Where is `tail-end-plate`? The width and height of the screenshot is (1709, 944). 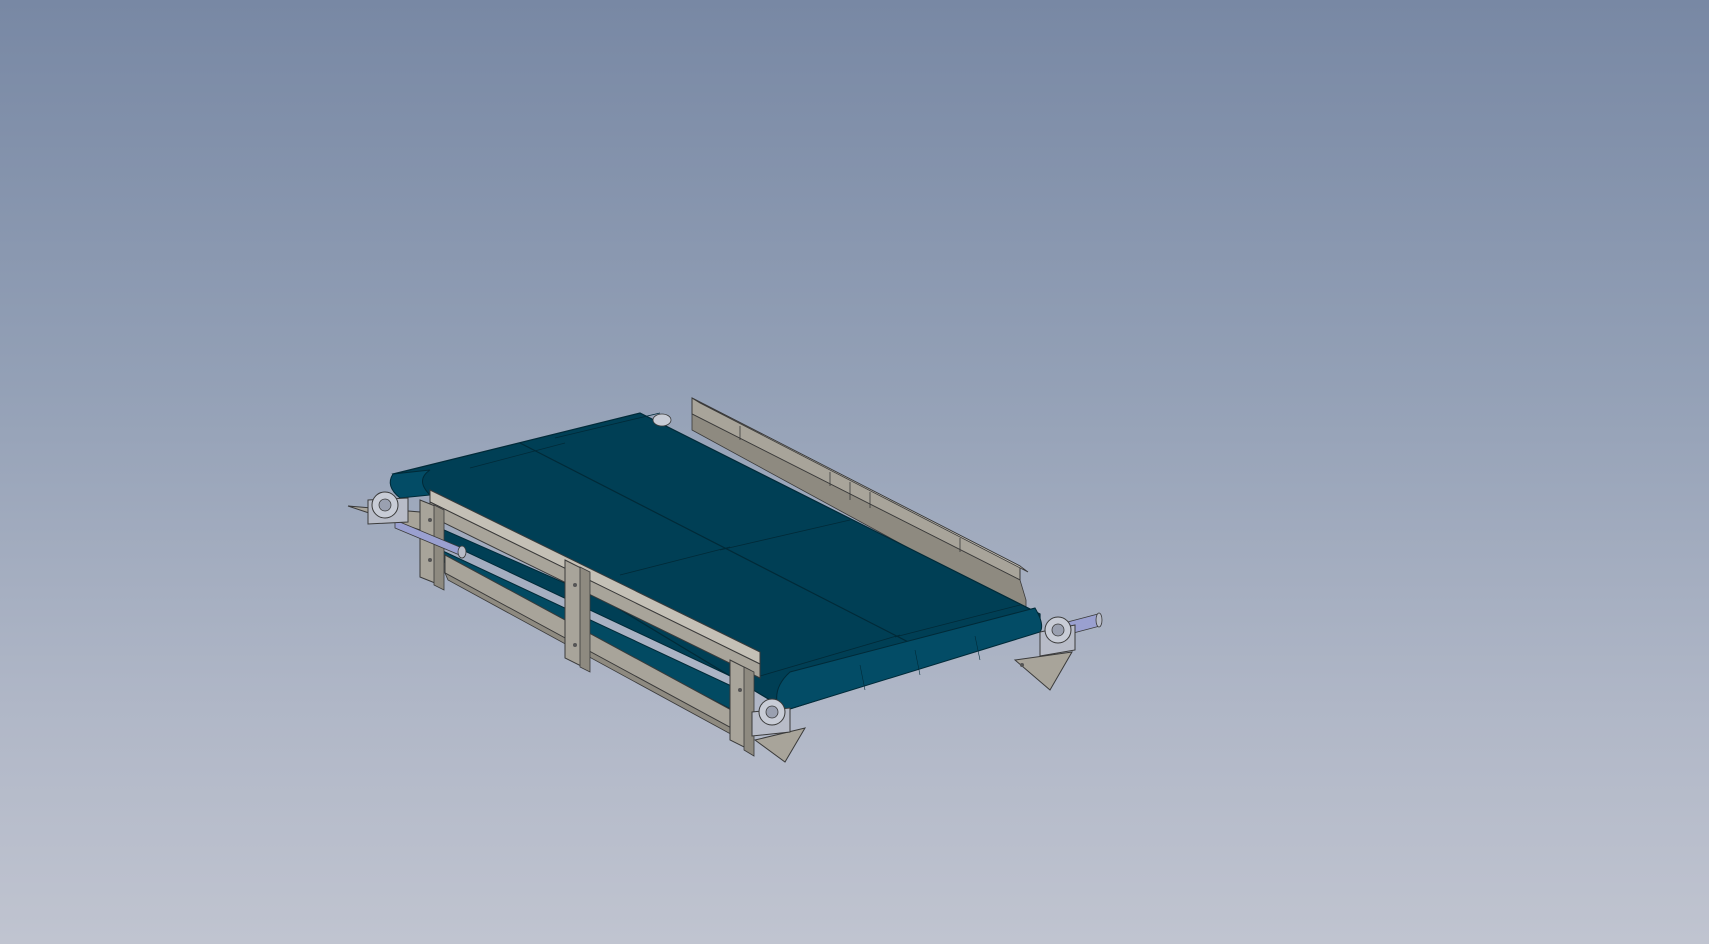 tail-end-plate is located at coordinates (1043, 671).